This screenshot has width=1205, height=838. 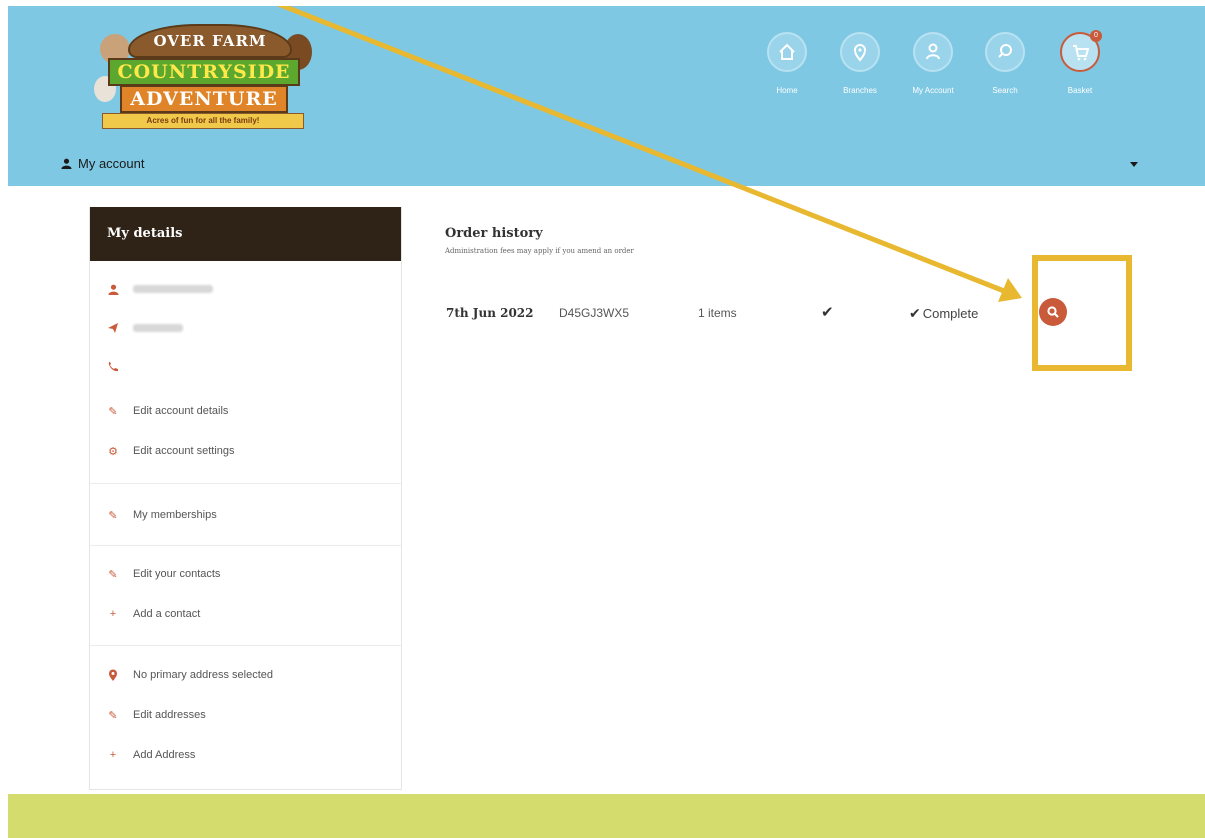 What do you see at coordinates (184, 451) in the screenshot?
I see `edit-account-settings-label: Edit account settings` at bounding box center [184, 451].